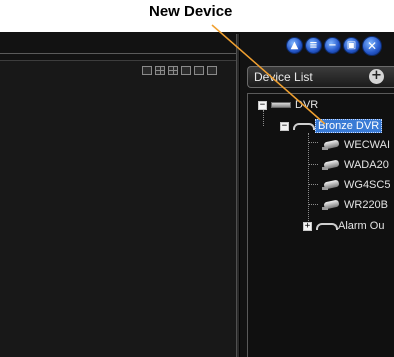  I want to click on restore-icon: ▣, so click(351, 45).